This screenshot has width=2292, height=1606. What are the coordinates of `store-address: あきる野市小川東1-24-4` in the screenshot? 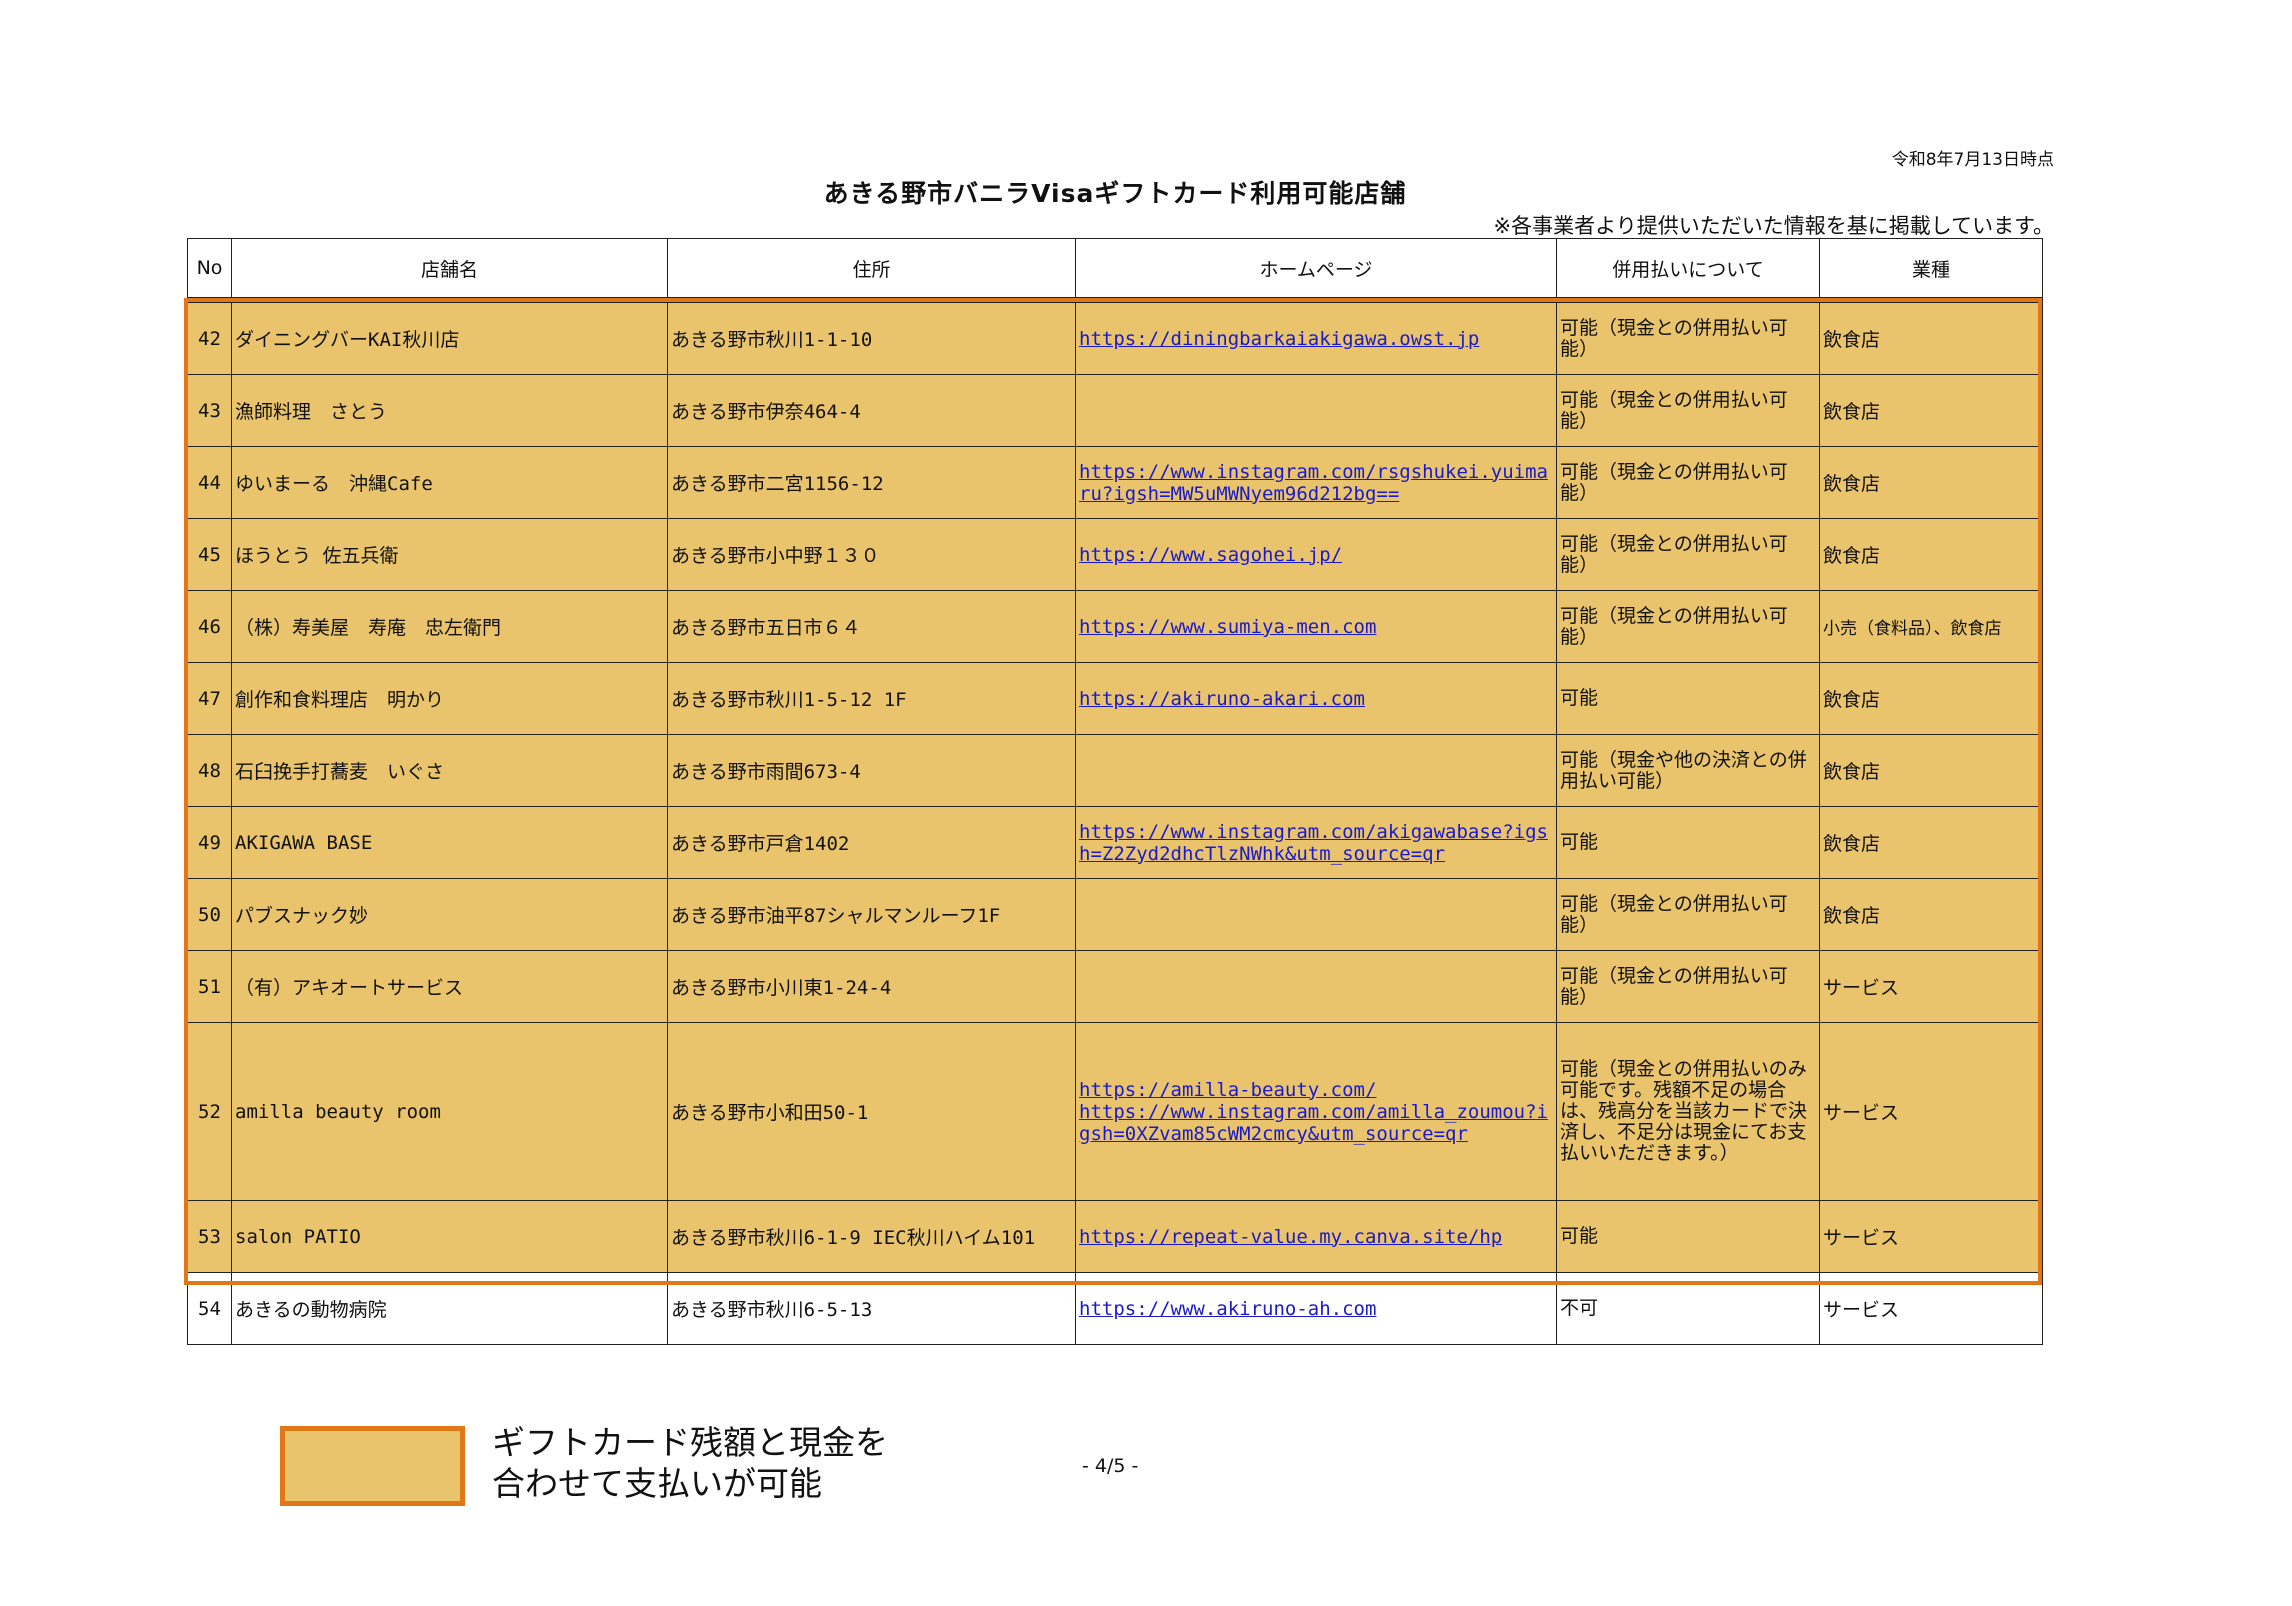 It's located at (871, 986).